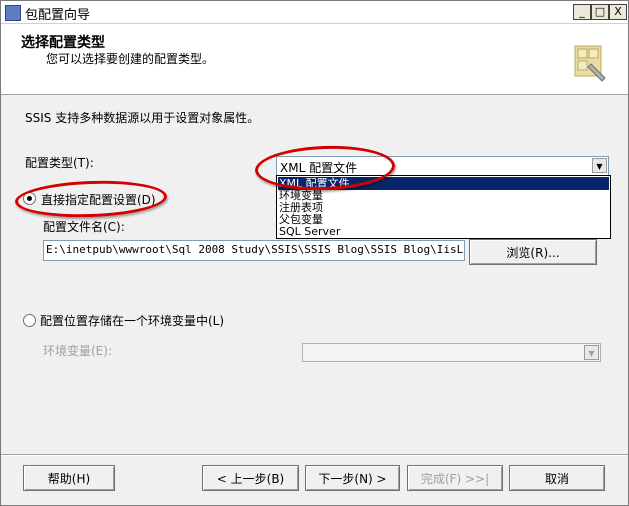 The image size is (629, 506). Describe the element at coordinates (590, 63) in the screenshot. I see `wizard-puzzle-icon` at that location.